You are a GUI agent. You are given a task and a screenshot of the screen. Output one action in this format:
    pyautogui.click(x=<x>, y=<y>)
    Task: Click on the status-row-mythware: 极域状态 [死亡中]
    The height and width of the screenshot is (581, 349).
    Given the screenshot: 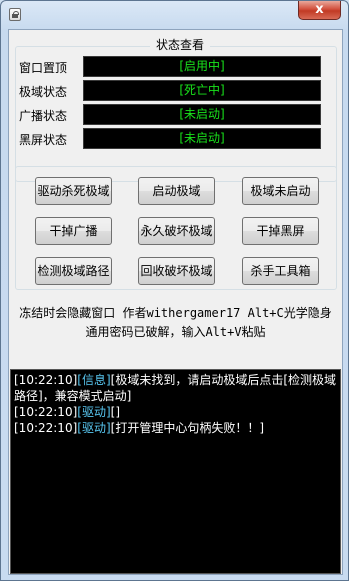 What is the action you would take?
    pyautogui.click(x=171, y=90)
    